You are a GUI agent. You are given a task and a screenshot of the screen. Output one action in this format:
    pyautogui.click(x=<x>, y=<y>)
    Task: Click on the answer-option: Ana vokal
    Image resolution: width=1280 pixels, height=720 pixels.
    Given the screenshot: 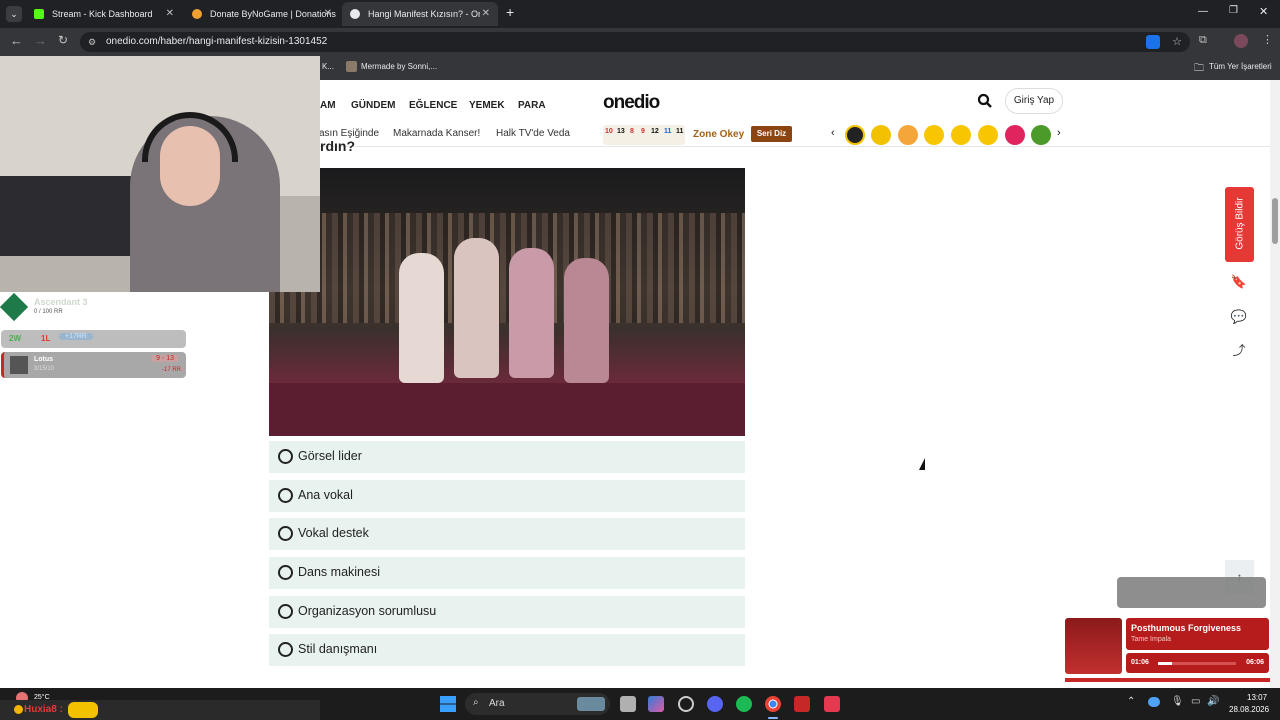 What is the action you would take?
    pyautogui.click(x=507, y=496)
    